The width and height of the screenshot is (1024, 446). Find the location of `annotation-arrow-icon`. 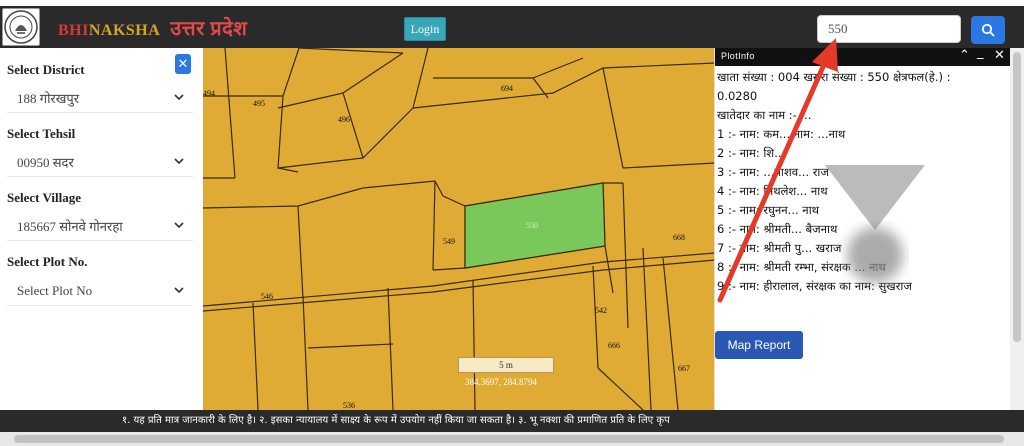

annotation-arrow-icon is located at coordinates (777, 170).